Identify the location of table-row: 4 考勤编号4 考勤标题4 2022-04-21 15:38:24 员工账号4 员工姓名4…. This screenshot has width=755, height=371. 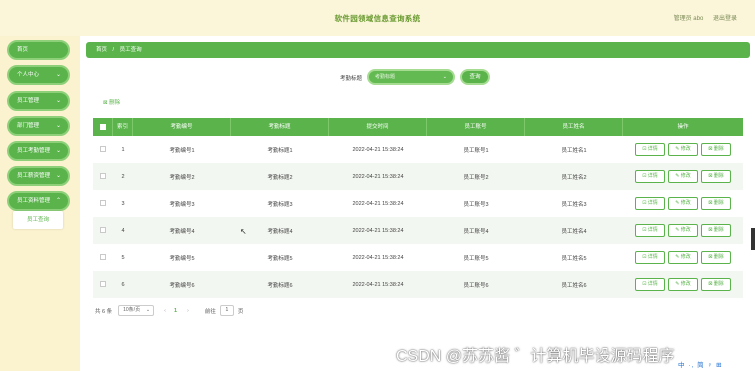
(418, 230).